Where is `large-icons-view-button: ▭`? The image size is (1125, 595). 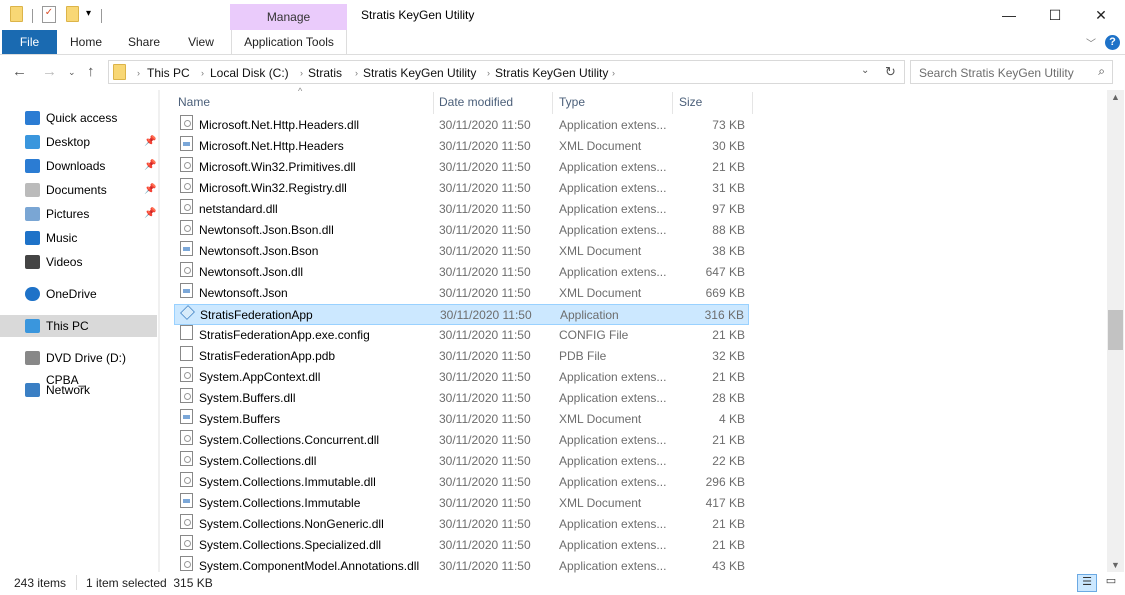 large-icons-view-button: ▭ is located at coordinates (1111, 583).